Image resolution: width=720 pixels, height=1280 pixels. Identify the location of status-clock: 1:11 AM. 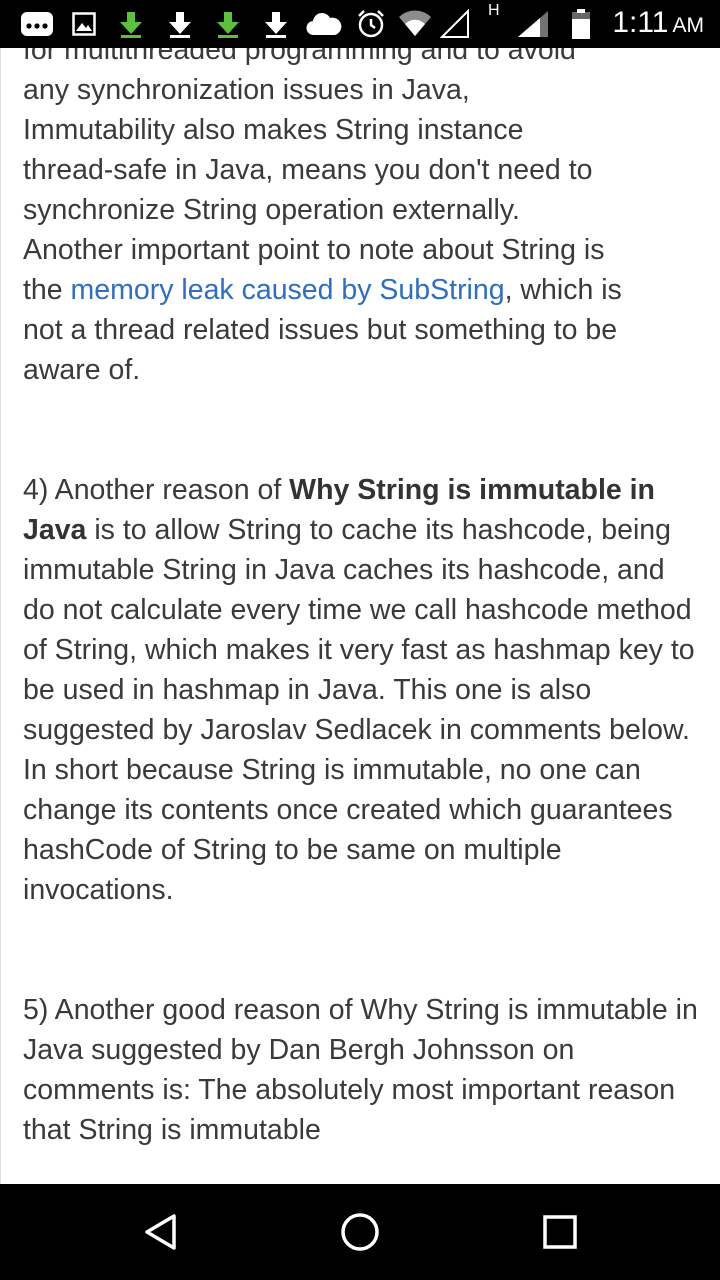
(658, 23).